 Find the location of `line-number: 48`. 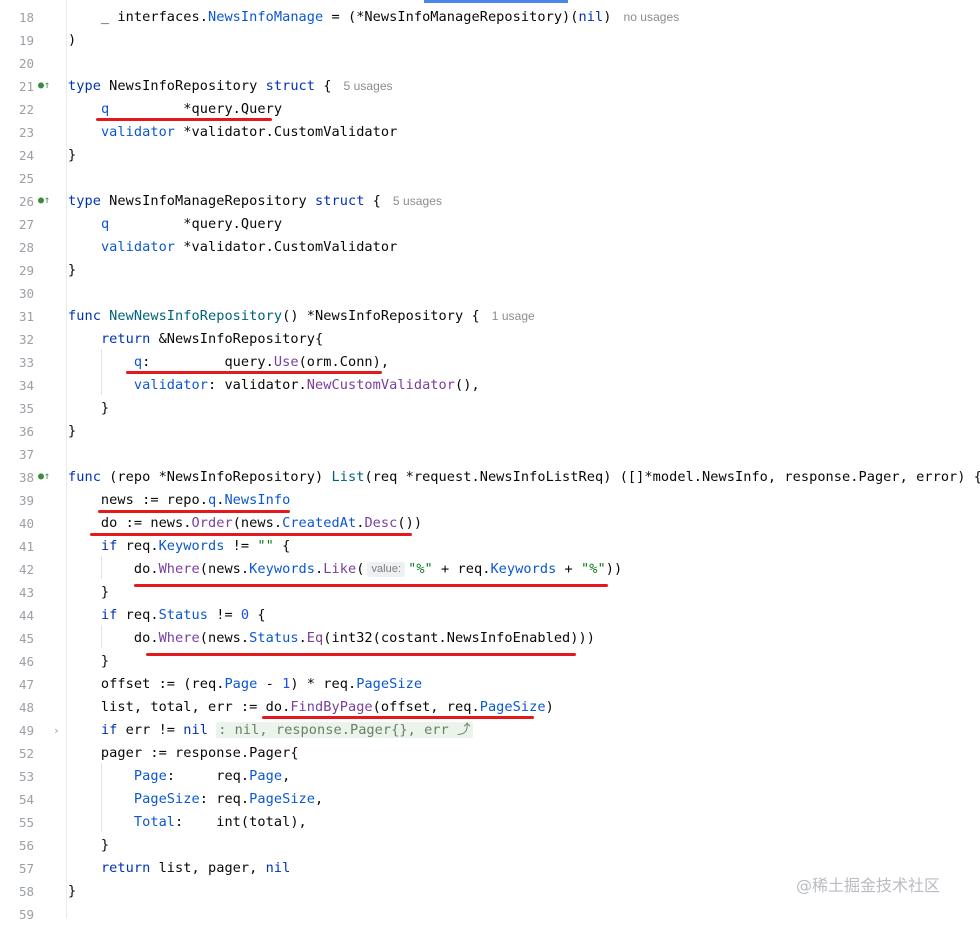

line-number: 48 is located at coordinates (26, 707).